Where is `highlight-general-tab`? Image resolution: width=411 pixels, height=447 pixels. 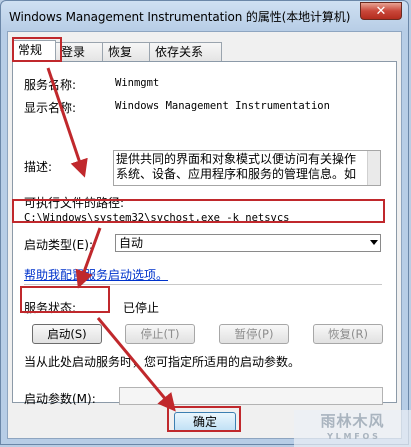
highlight-general-tab is located at coordinates (37, 49).